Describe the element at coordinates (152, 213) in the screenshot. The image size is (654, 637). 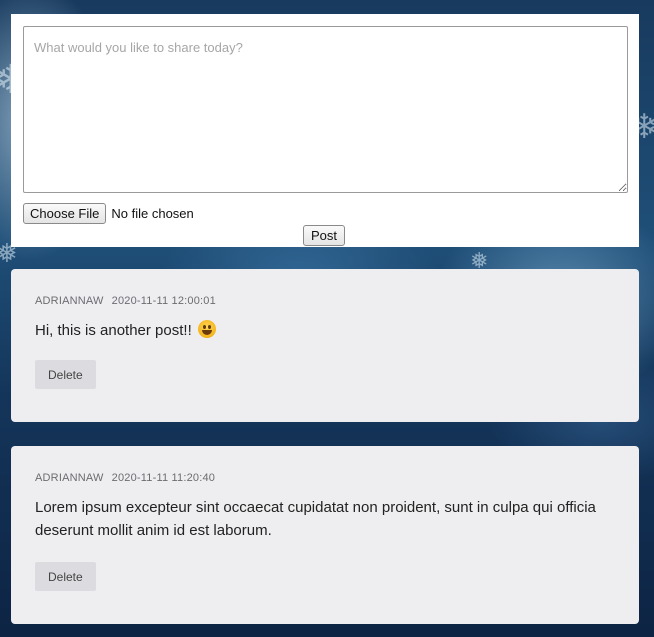
I see `file-status-text: No file chosen` at that location.